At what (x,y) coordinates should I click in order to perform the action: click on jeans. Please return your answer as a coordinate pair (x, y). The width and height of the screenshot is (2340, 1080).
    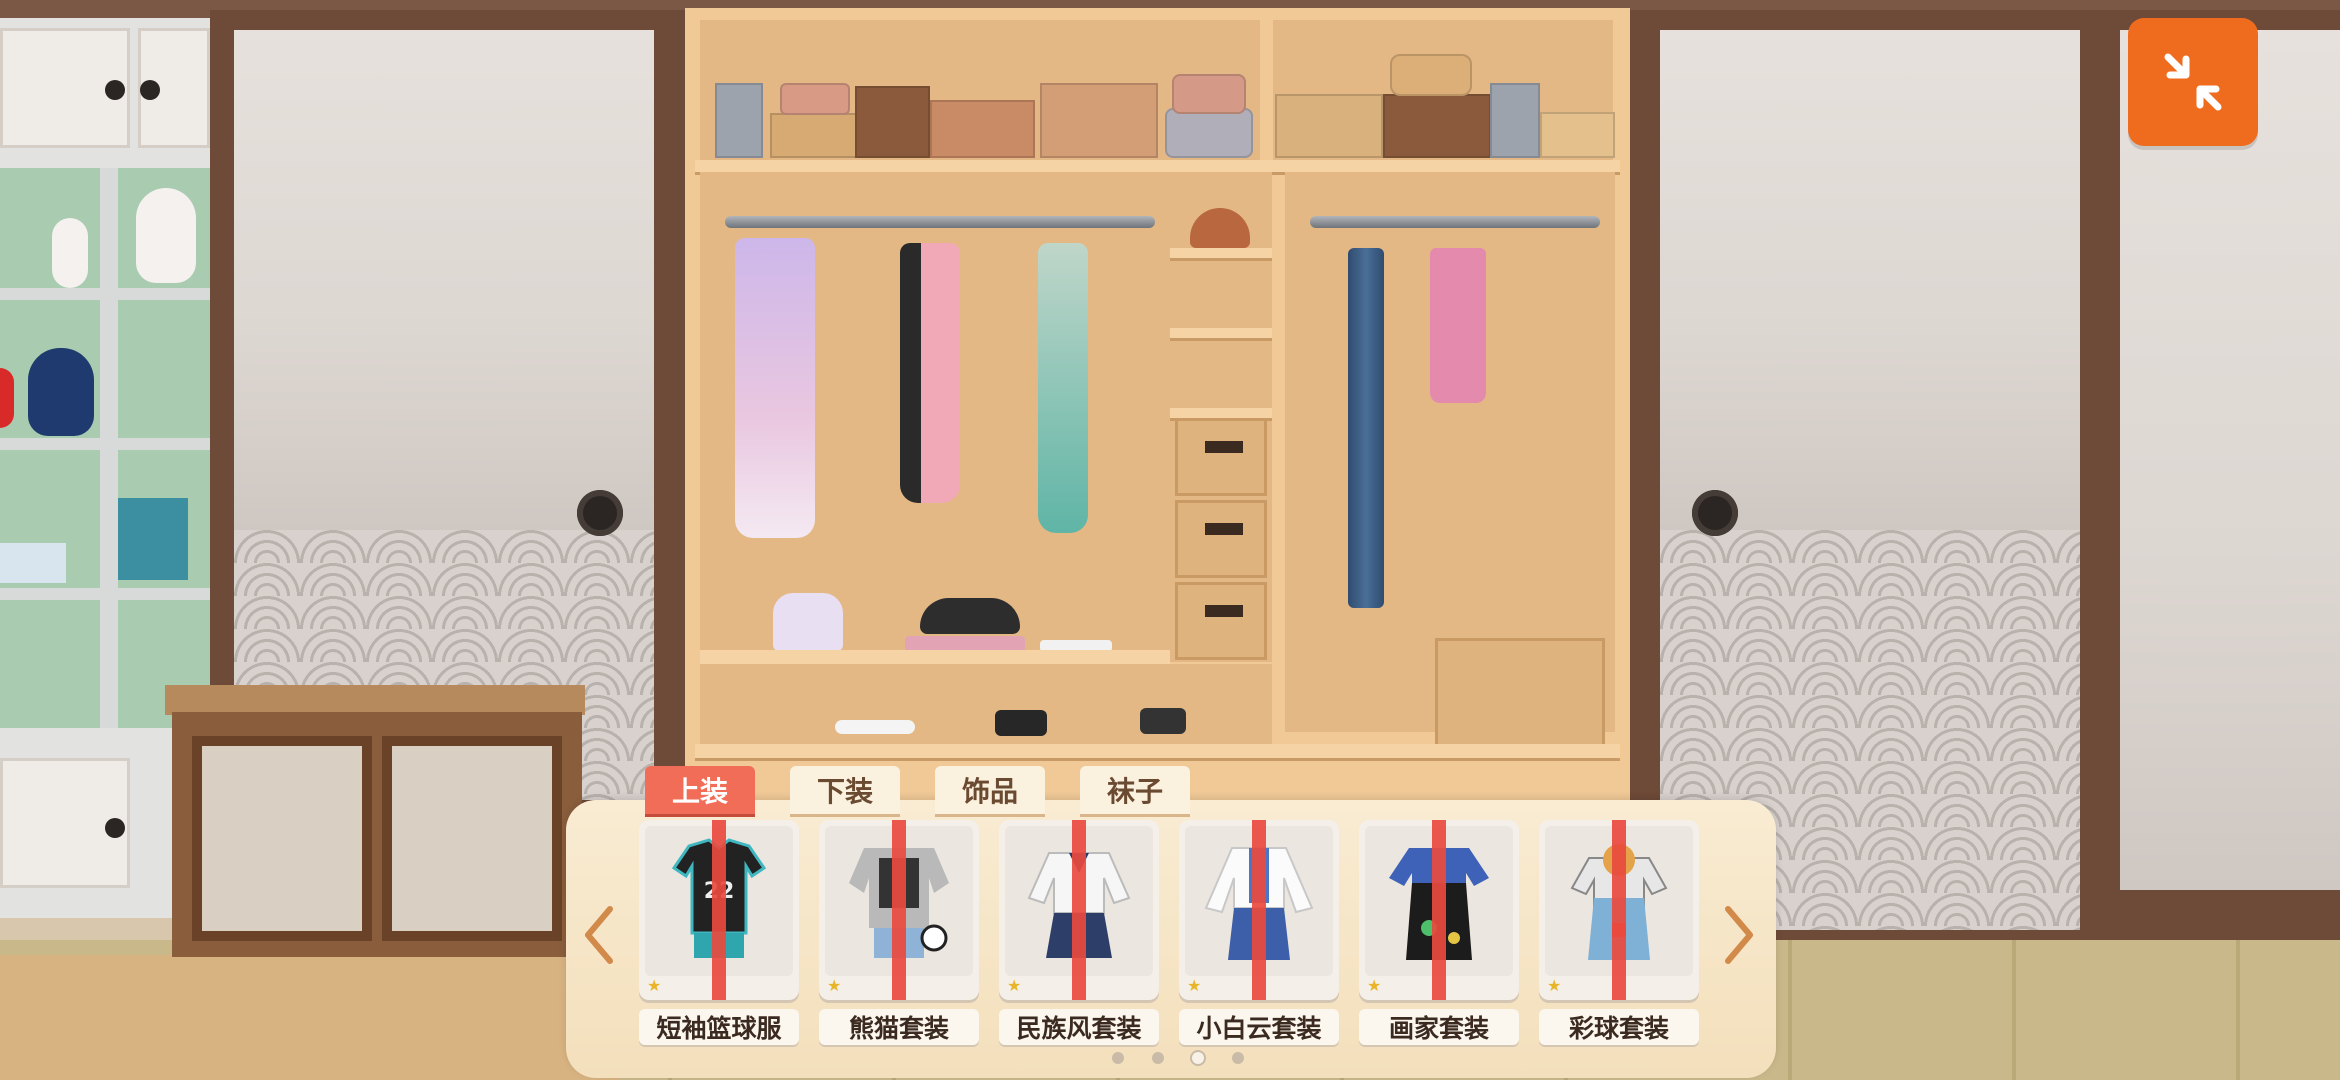
    Looking at the image, I should click on (1366, 428).